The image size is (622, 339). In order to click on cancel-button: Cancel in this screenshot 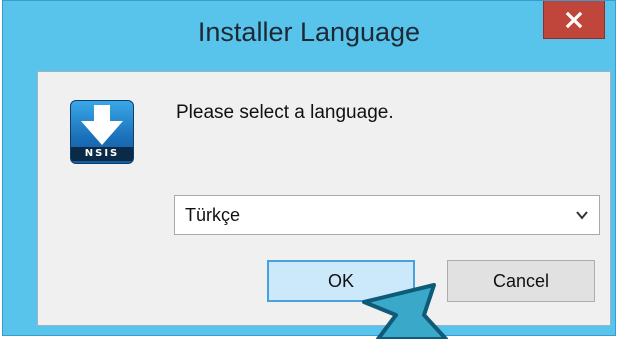, I will do `click(521, 281)`.